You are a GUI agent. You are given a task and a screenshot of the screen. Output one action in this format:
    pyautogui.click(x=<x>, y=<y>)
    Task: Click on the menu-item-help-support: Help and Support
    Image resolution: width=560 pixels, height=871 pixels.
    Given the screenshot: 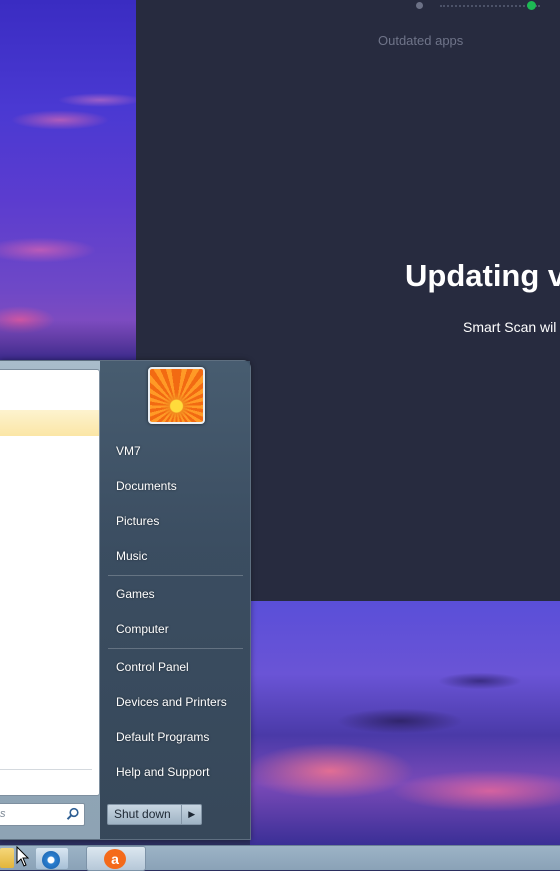 What is the action you would take?
    pyautogui.click(x=162, y=772)
    